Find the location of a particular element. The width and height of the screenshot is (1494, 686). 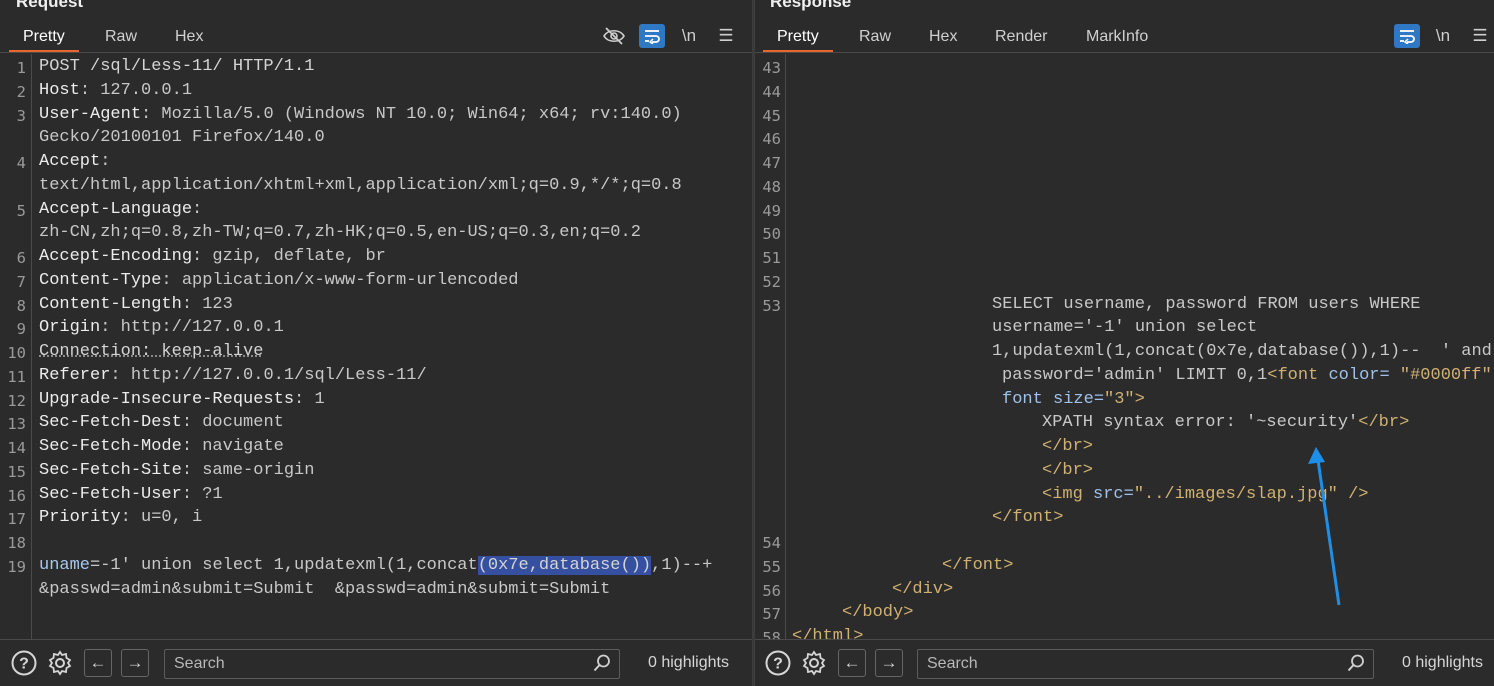

code-line: Connection: keep-alive is located at coordinates (151, 351).